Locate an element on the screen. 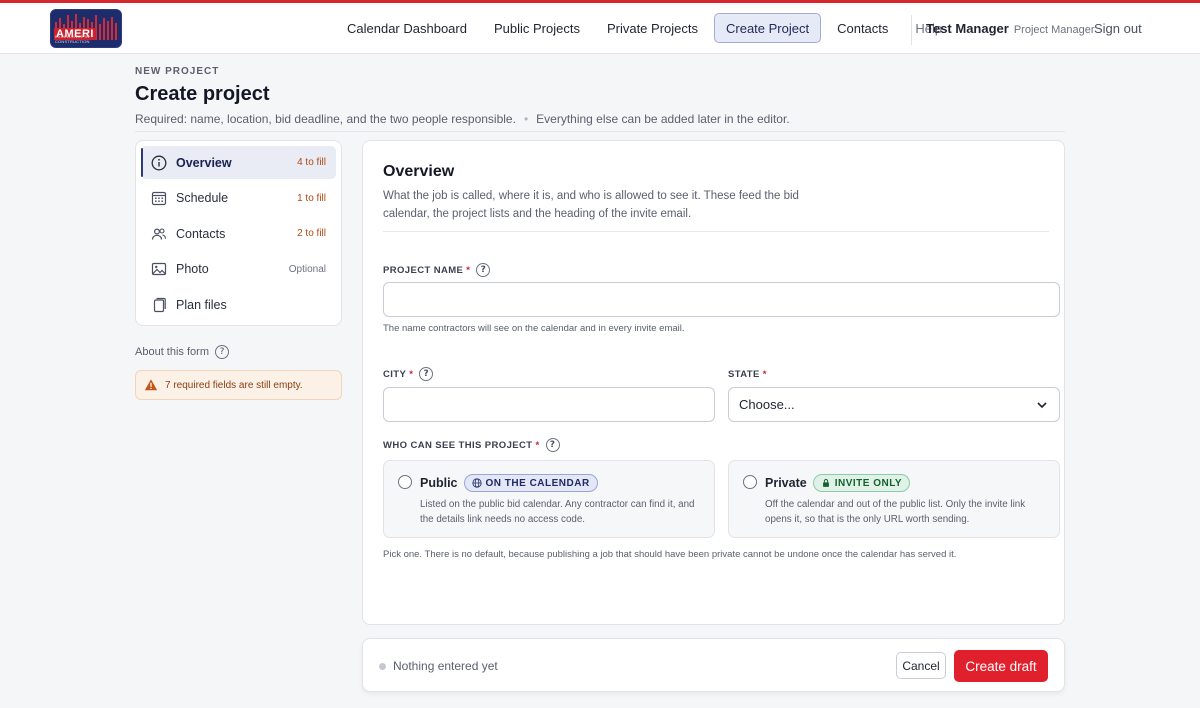 This screenshot has height=708, width=1200. nav-divider is located at coordinates (911, 30).